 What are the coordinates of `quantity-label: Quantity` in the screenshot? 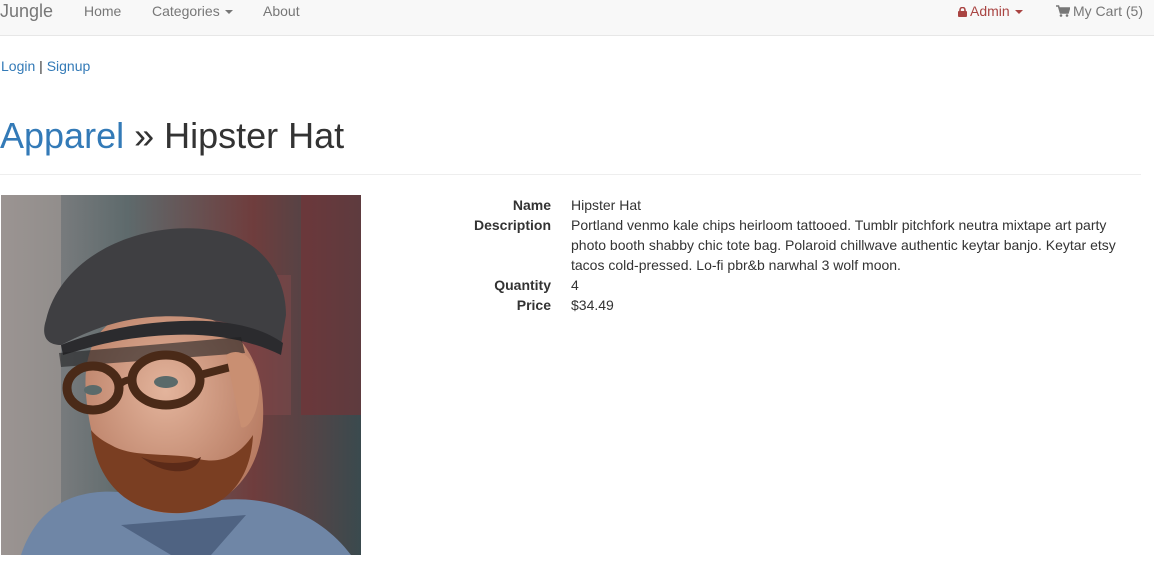 It's located at (522, 285).